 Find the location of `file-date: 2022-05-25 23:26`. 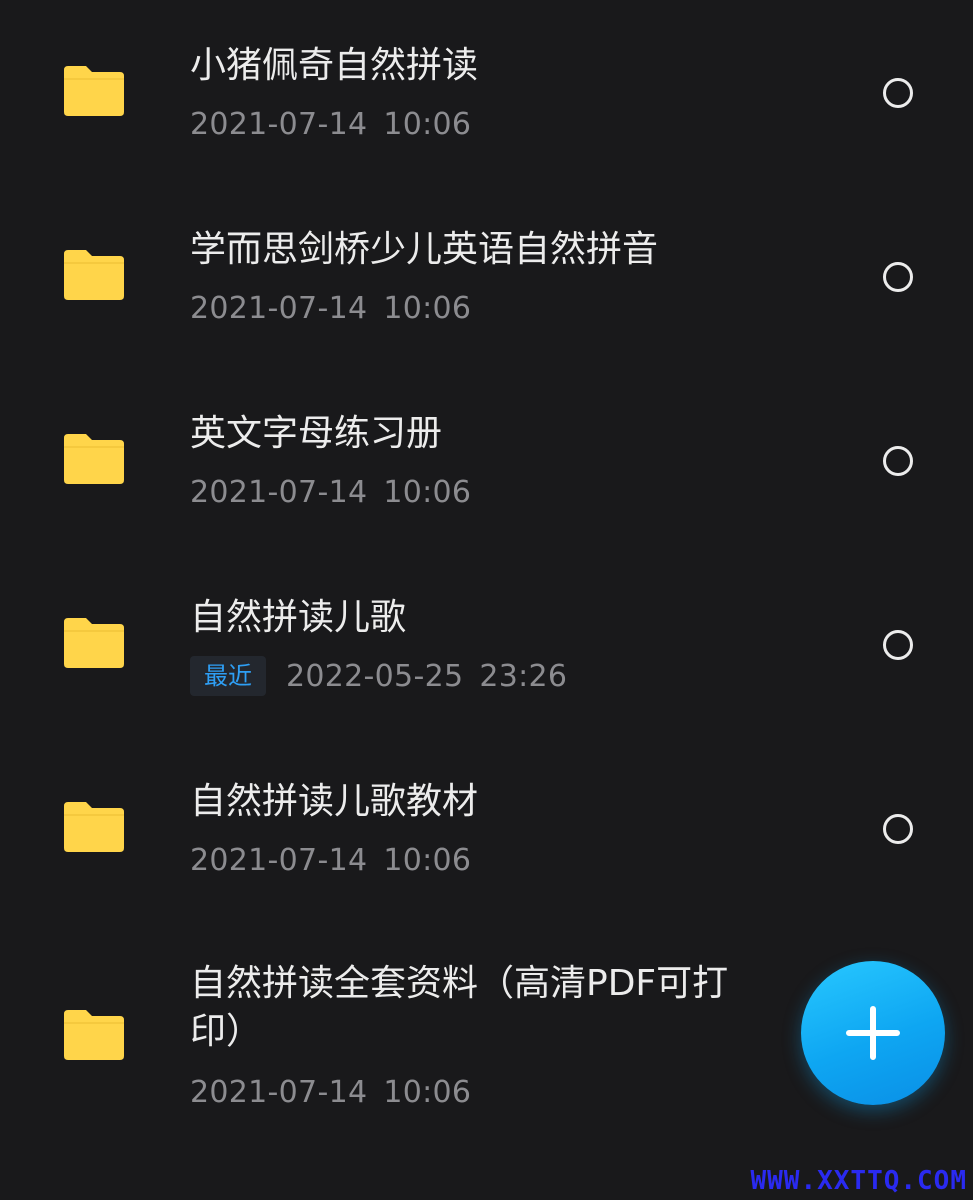

file-date: 2022-05-25 23:26 is located at coordinates (427, 676).